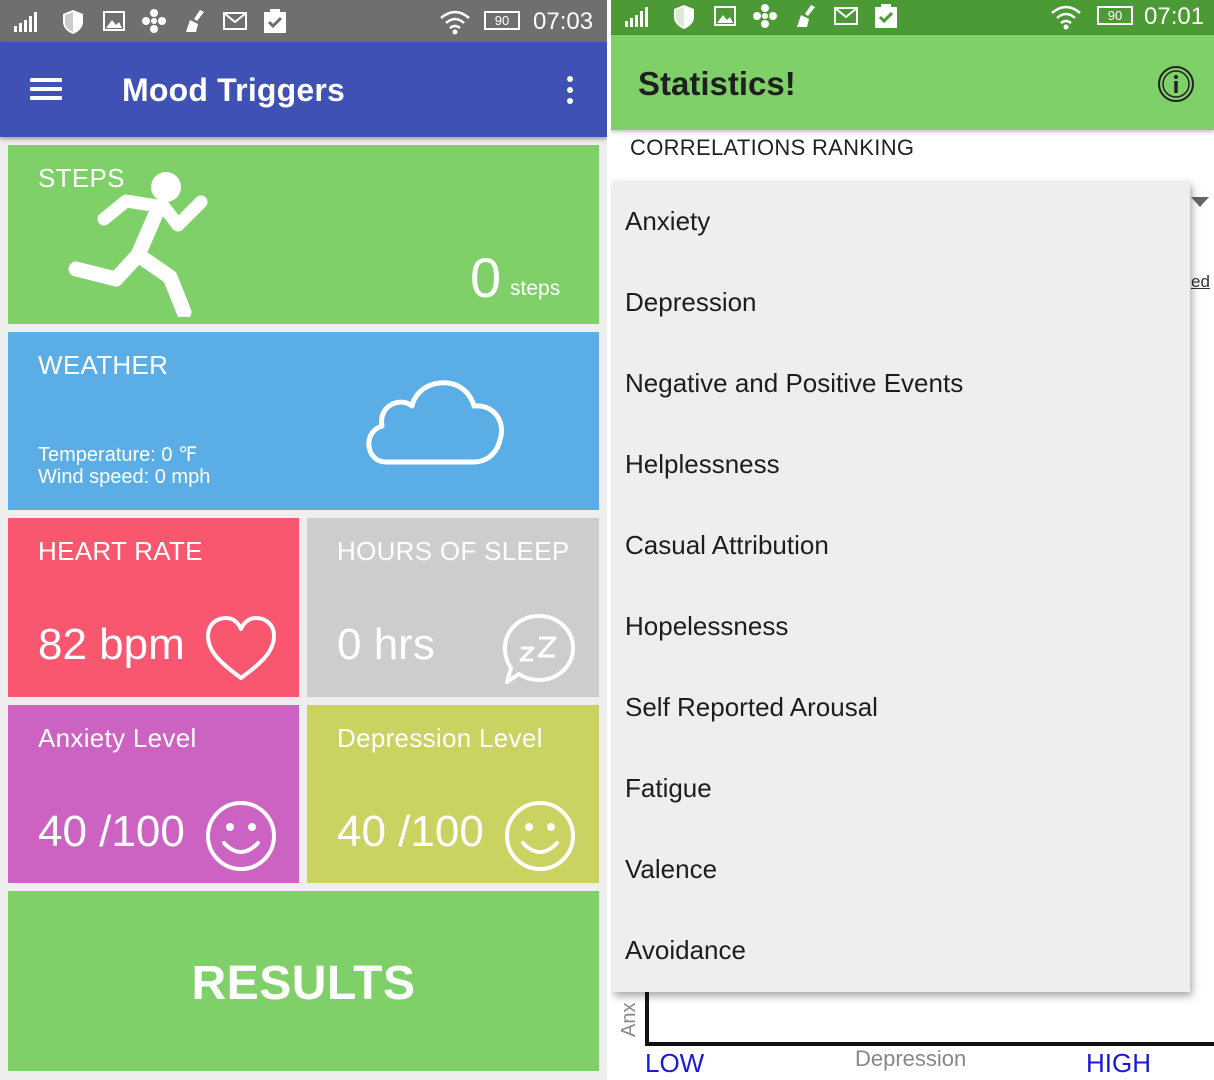 Image resolution: width=1214 pixels, height=1080 pixels. I want to click on dropdown-item-avoidance: Avoidance, so click(901, 950).